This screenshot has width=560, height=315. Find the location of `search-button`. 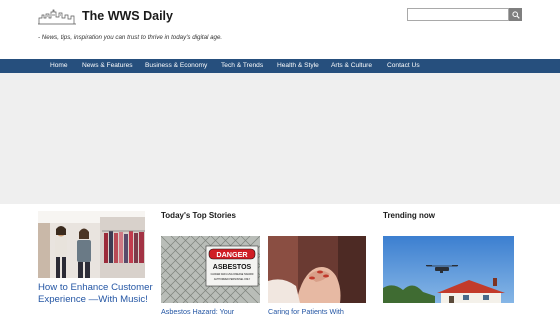

search-button is located at coordinates (515, 14).